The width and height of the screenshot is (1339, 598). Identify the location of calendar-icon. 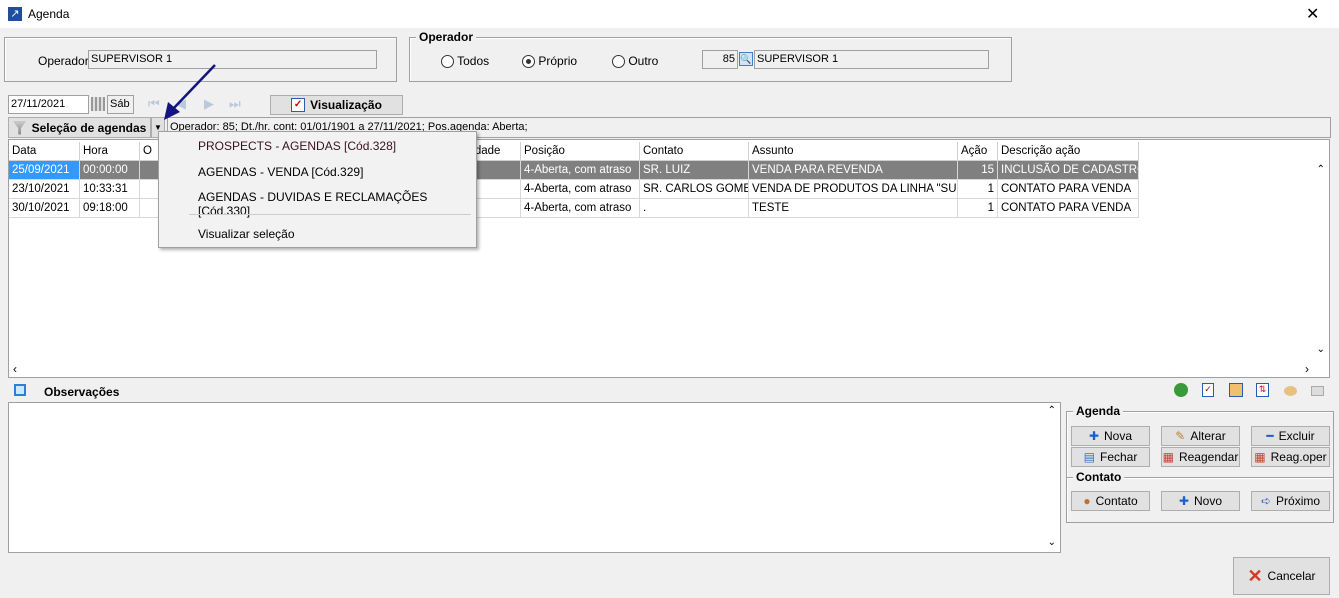
(98, 104).